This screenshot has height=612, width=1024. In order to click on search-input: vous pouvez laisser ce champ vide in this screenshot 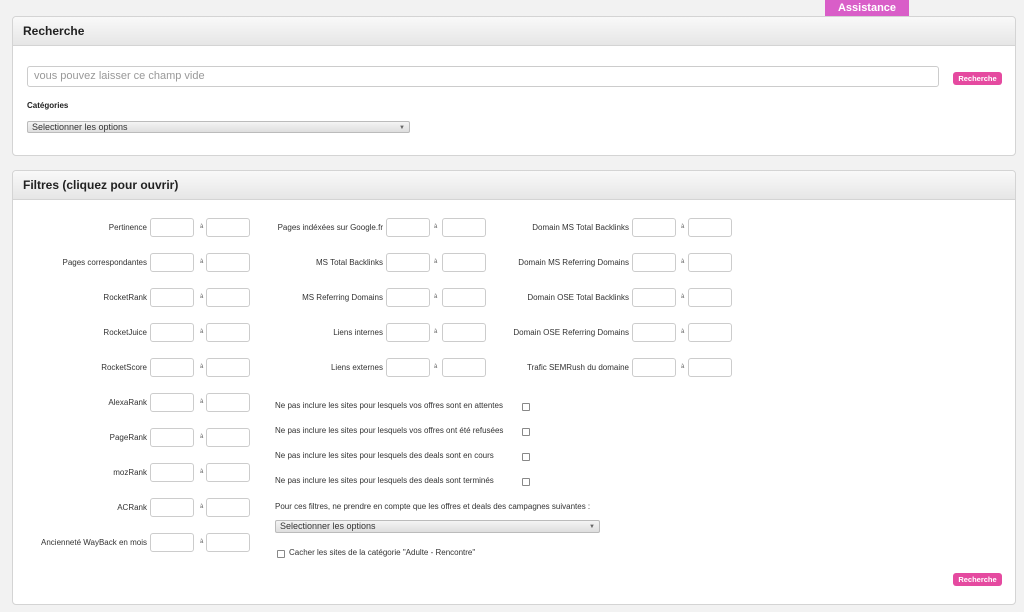, I will do `click(483, 76)`.